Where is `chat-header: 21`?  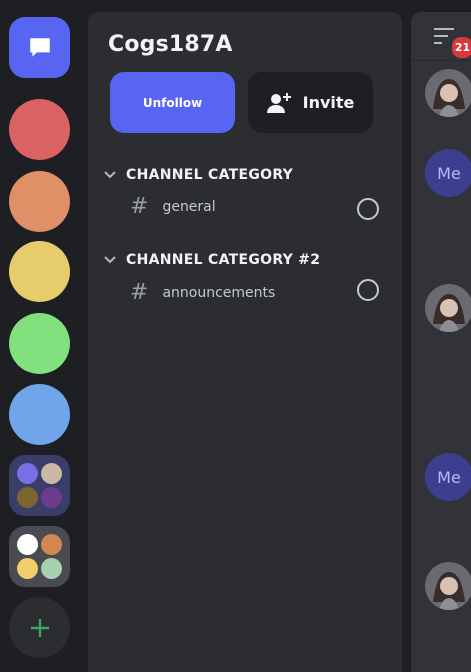 chat-header: 21 is located at coordinates (441, 36).